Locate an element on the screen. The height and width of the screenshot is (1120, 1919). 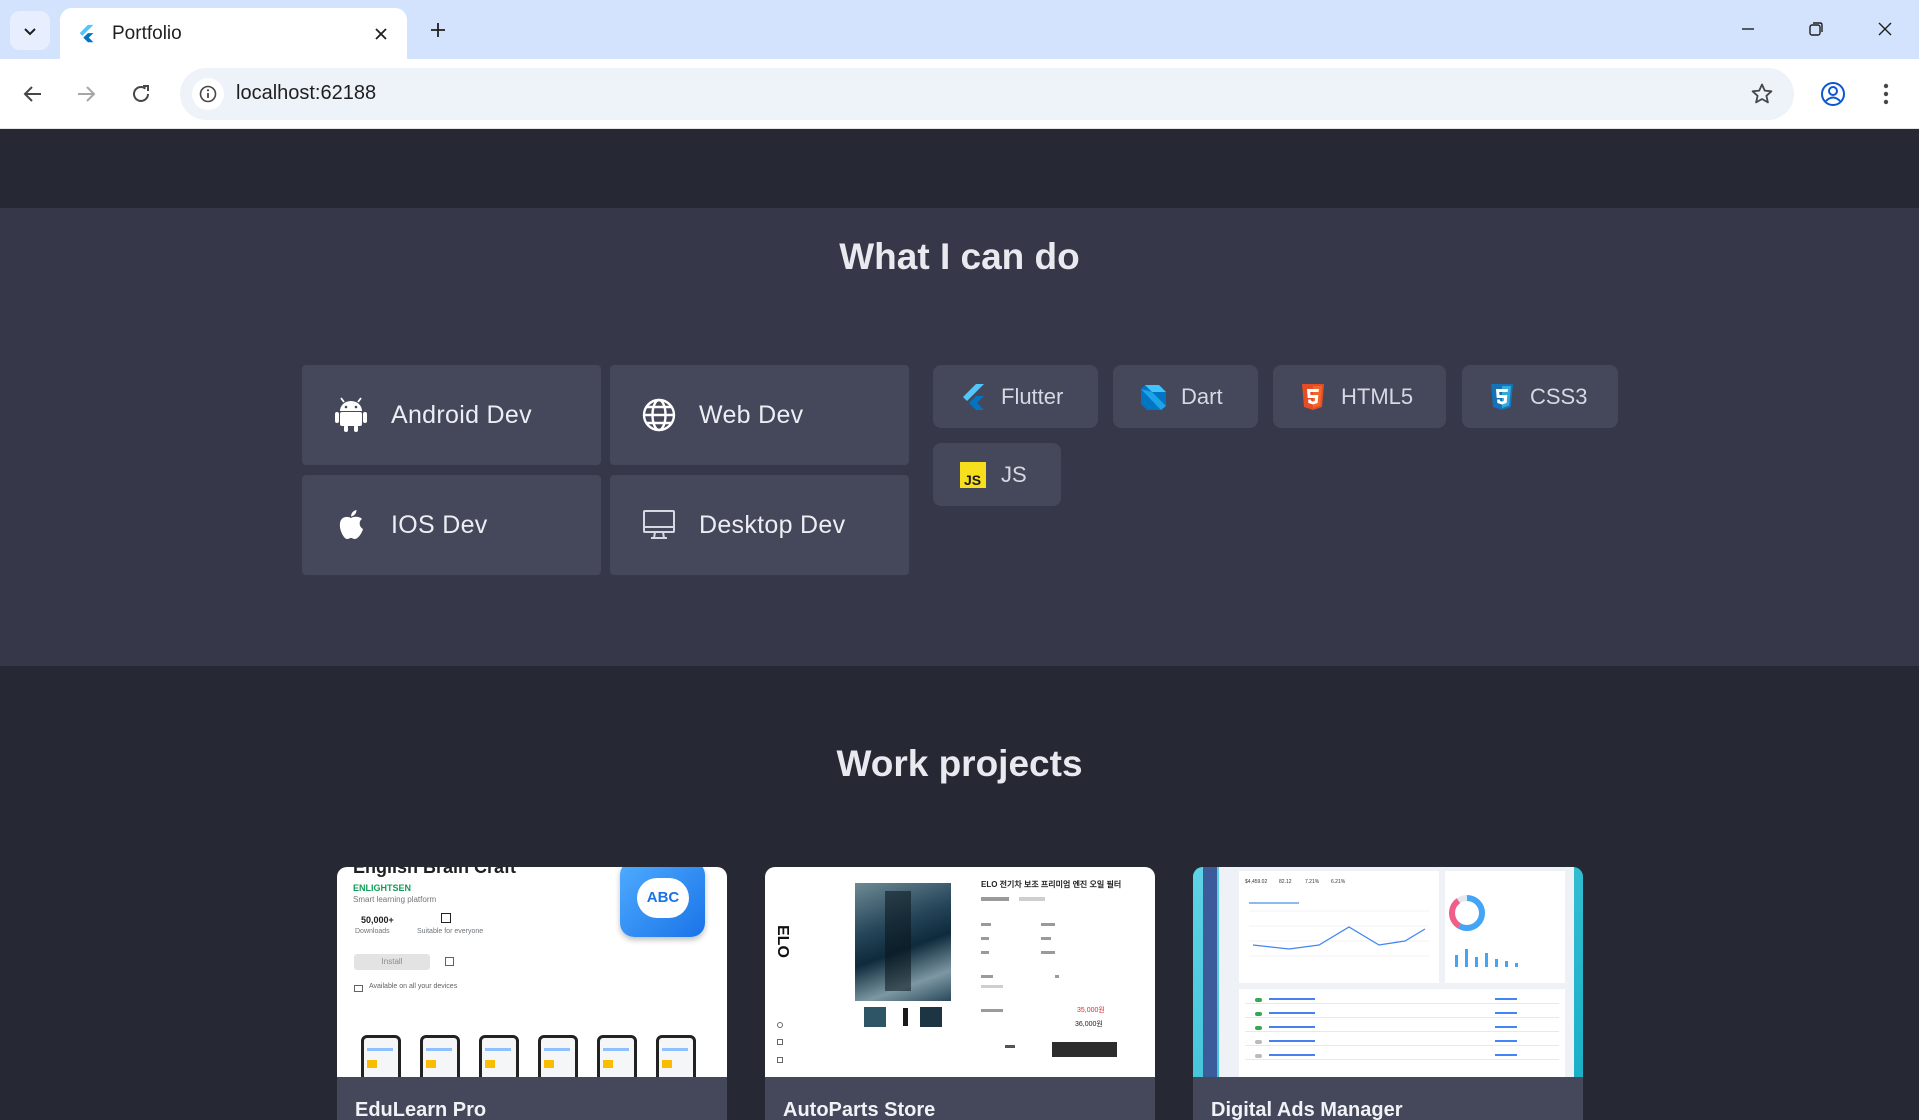
age-rating-icon is located at coordinates (446, 918).